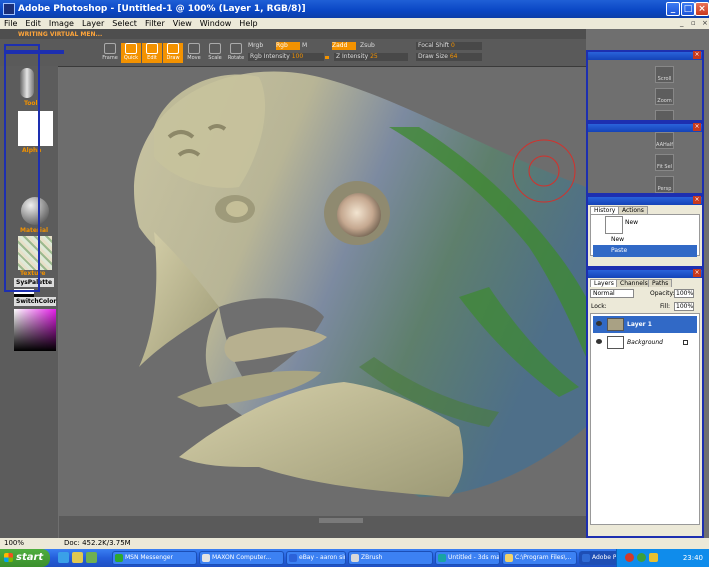 The height and width of the screenshot is (567, 709). What do you see at coordinates (703, 23) in the screenshot?
I see `doc-close-icon: ×` at bounding box center [703, 23].